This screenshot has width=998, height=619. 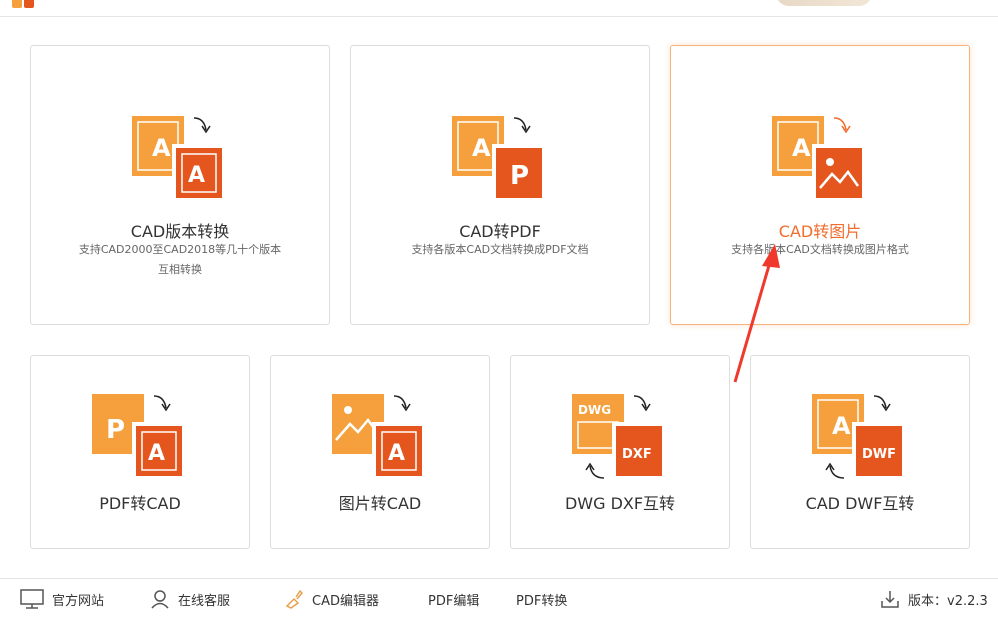 I want to click on card-title: 图片转CAD, so click(x=380, y=503).